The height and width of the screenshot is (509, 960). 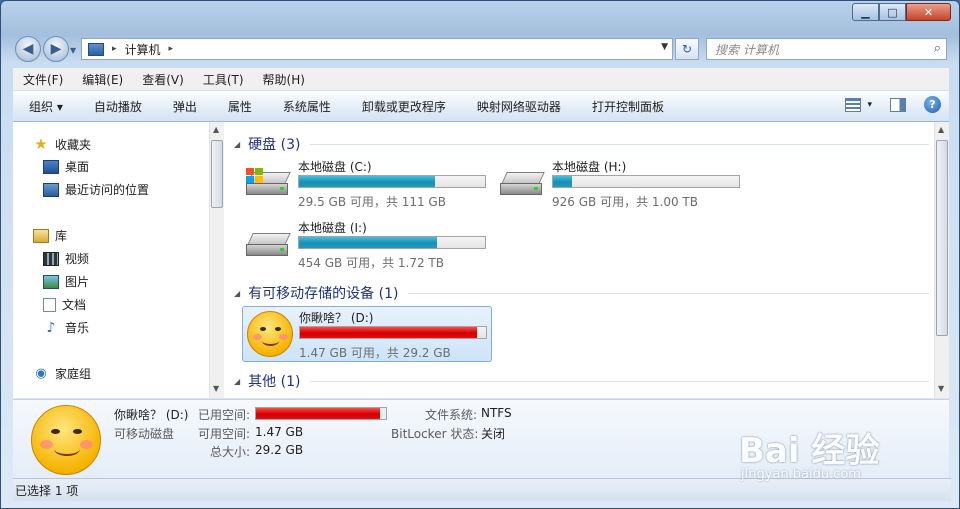 I want to click on menu-edit: 编辑(E), so click(x=102, y=79).